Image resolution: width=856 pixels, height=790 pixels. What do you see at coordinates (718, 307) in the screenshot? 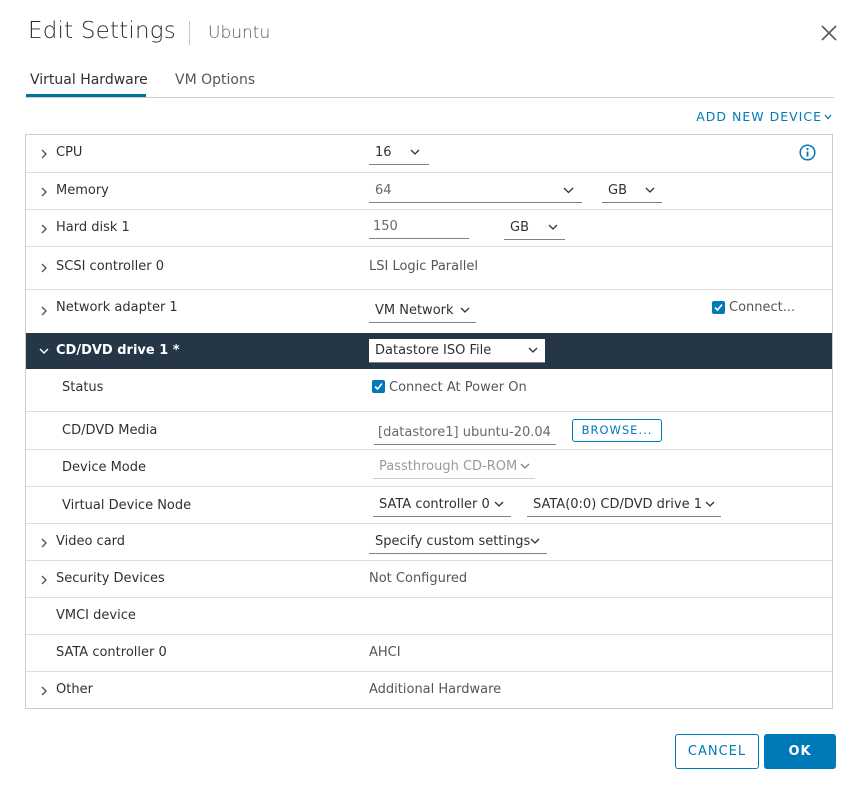
I see `network-connect-checkbox` at bounding box center [718, 307].